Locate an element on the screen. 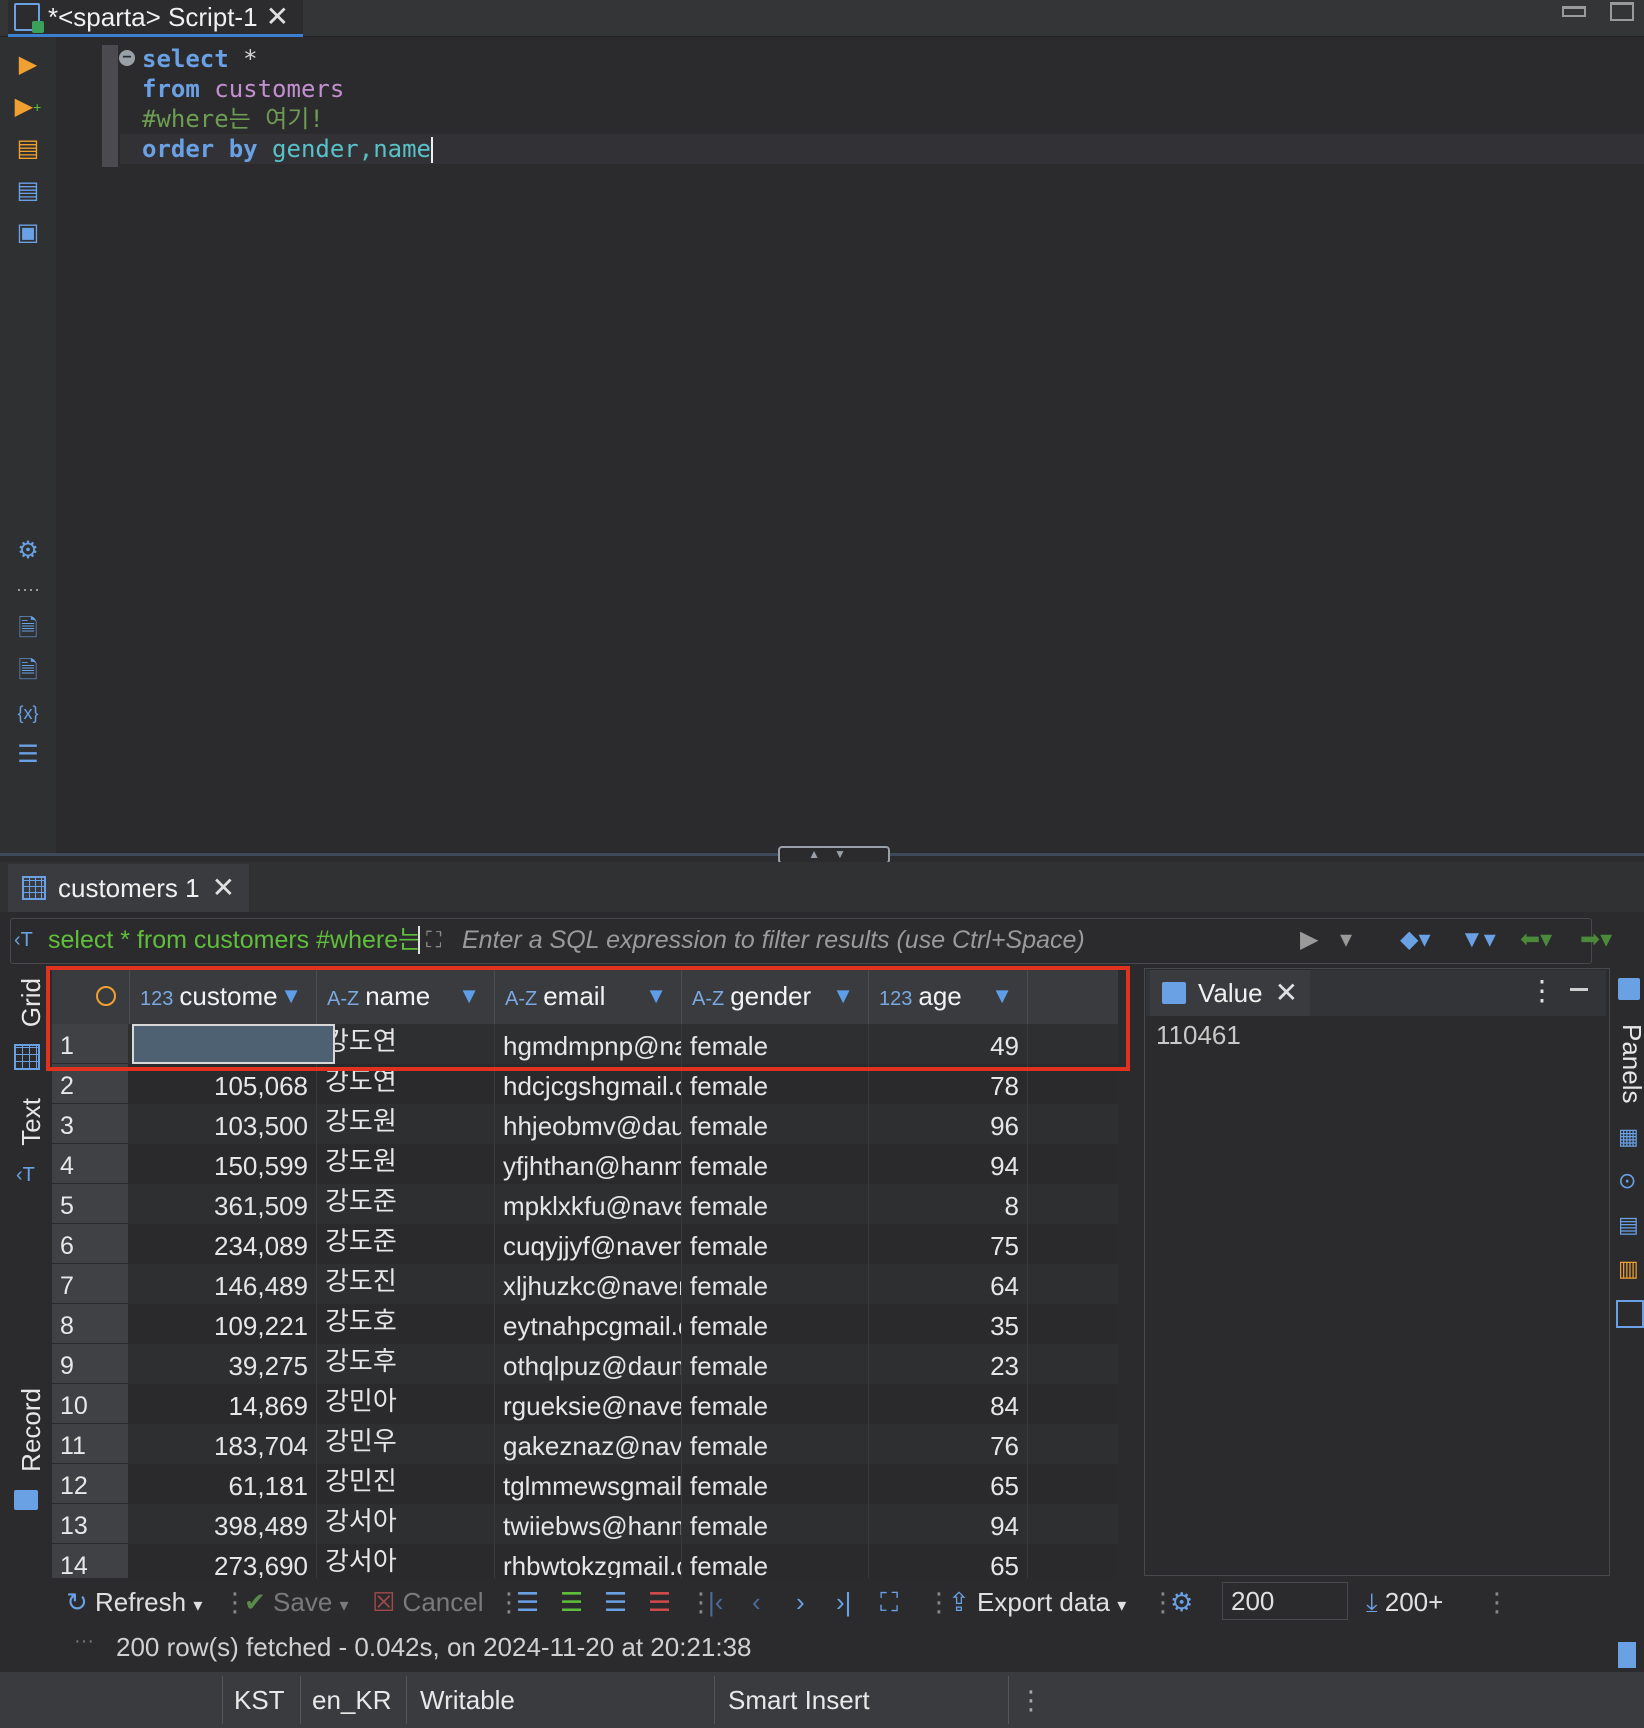 This screenshot has height=1728, width=1644. terminal-icon: ▣ is located at coordinates (28, 233).